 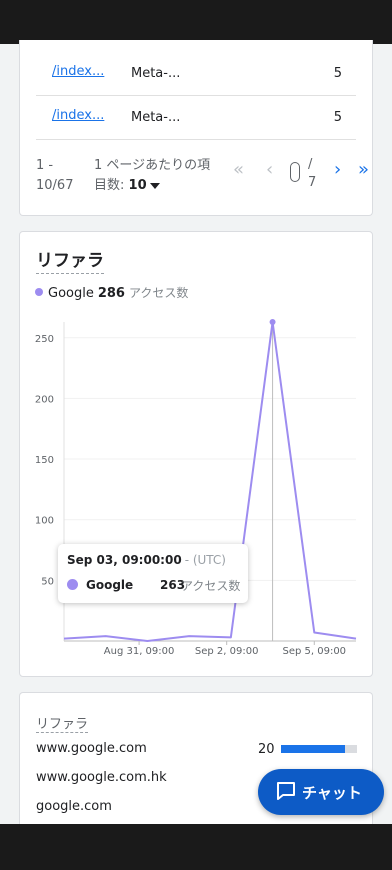 I want to click on legend-name: Google, so click(x=71, y=293).